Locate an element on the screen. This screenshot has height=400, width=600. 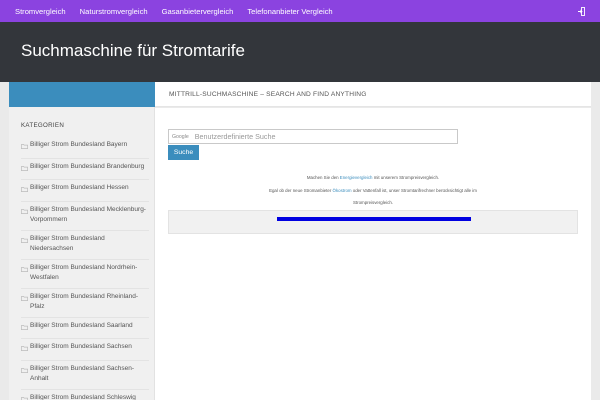
category-link: Billiger Strom Bundesland Bayern is located at coordinates (78, 145).